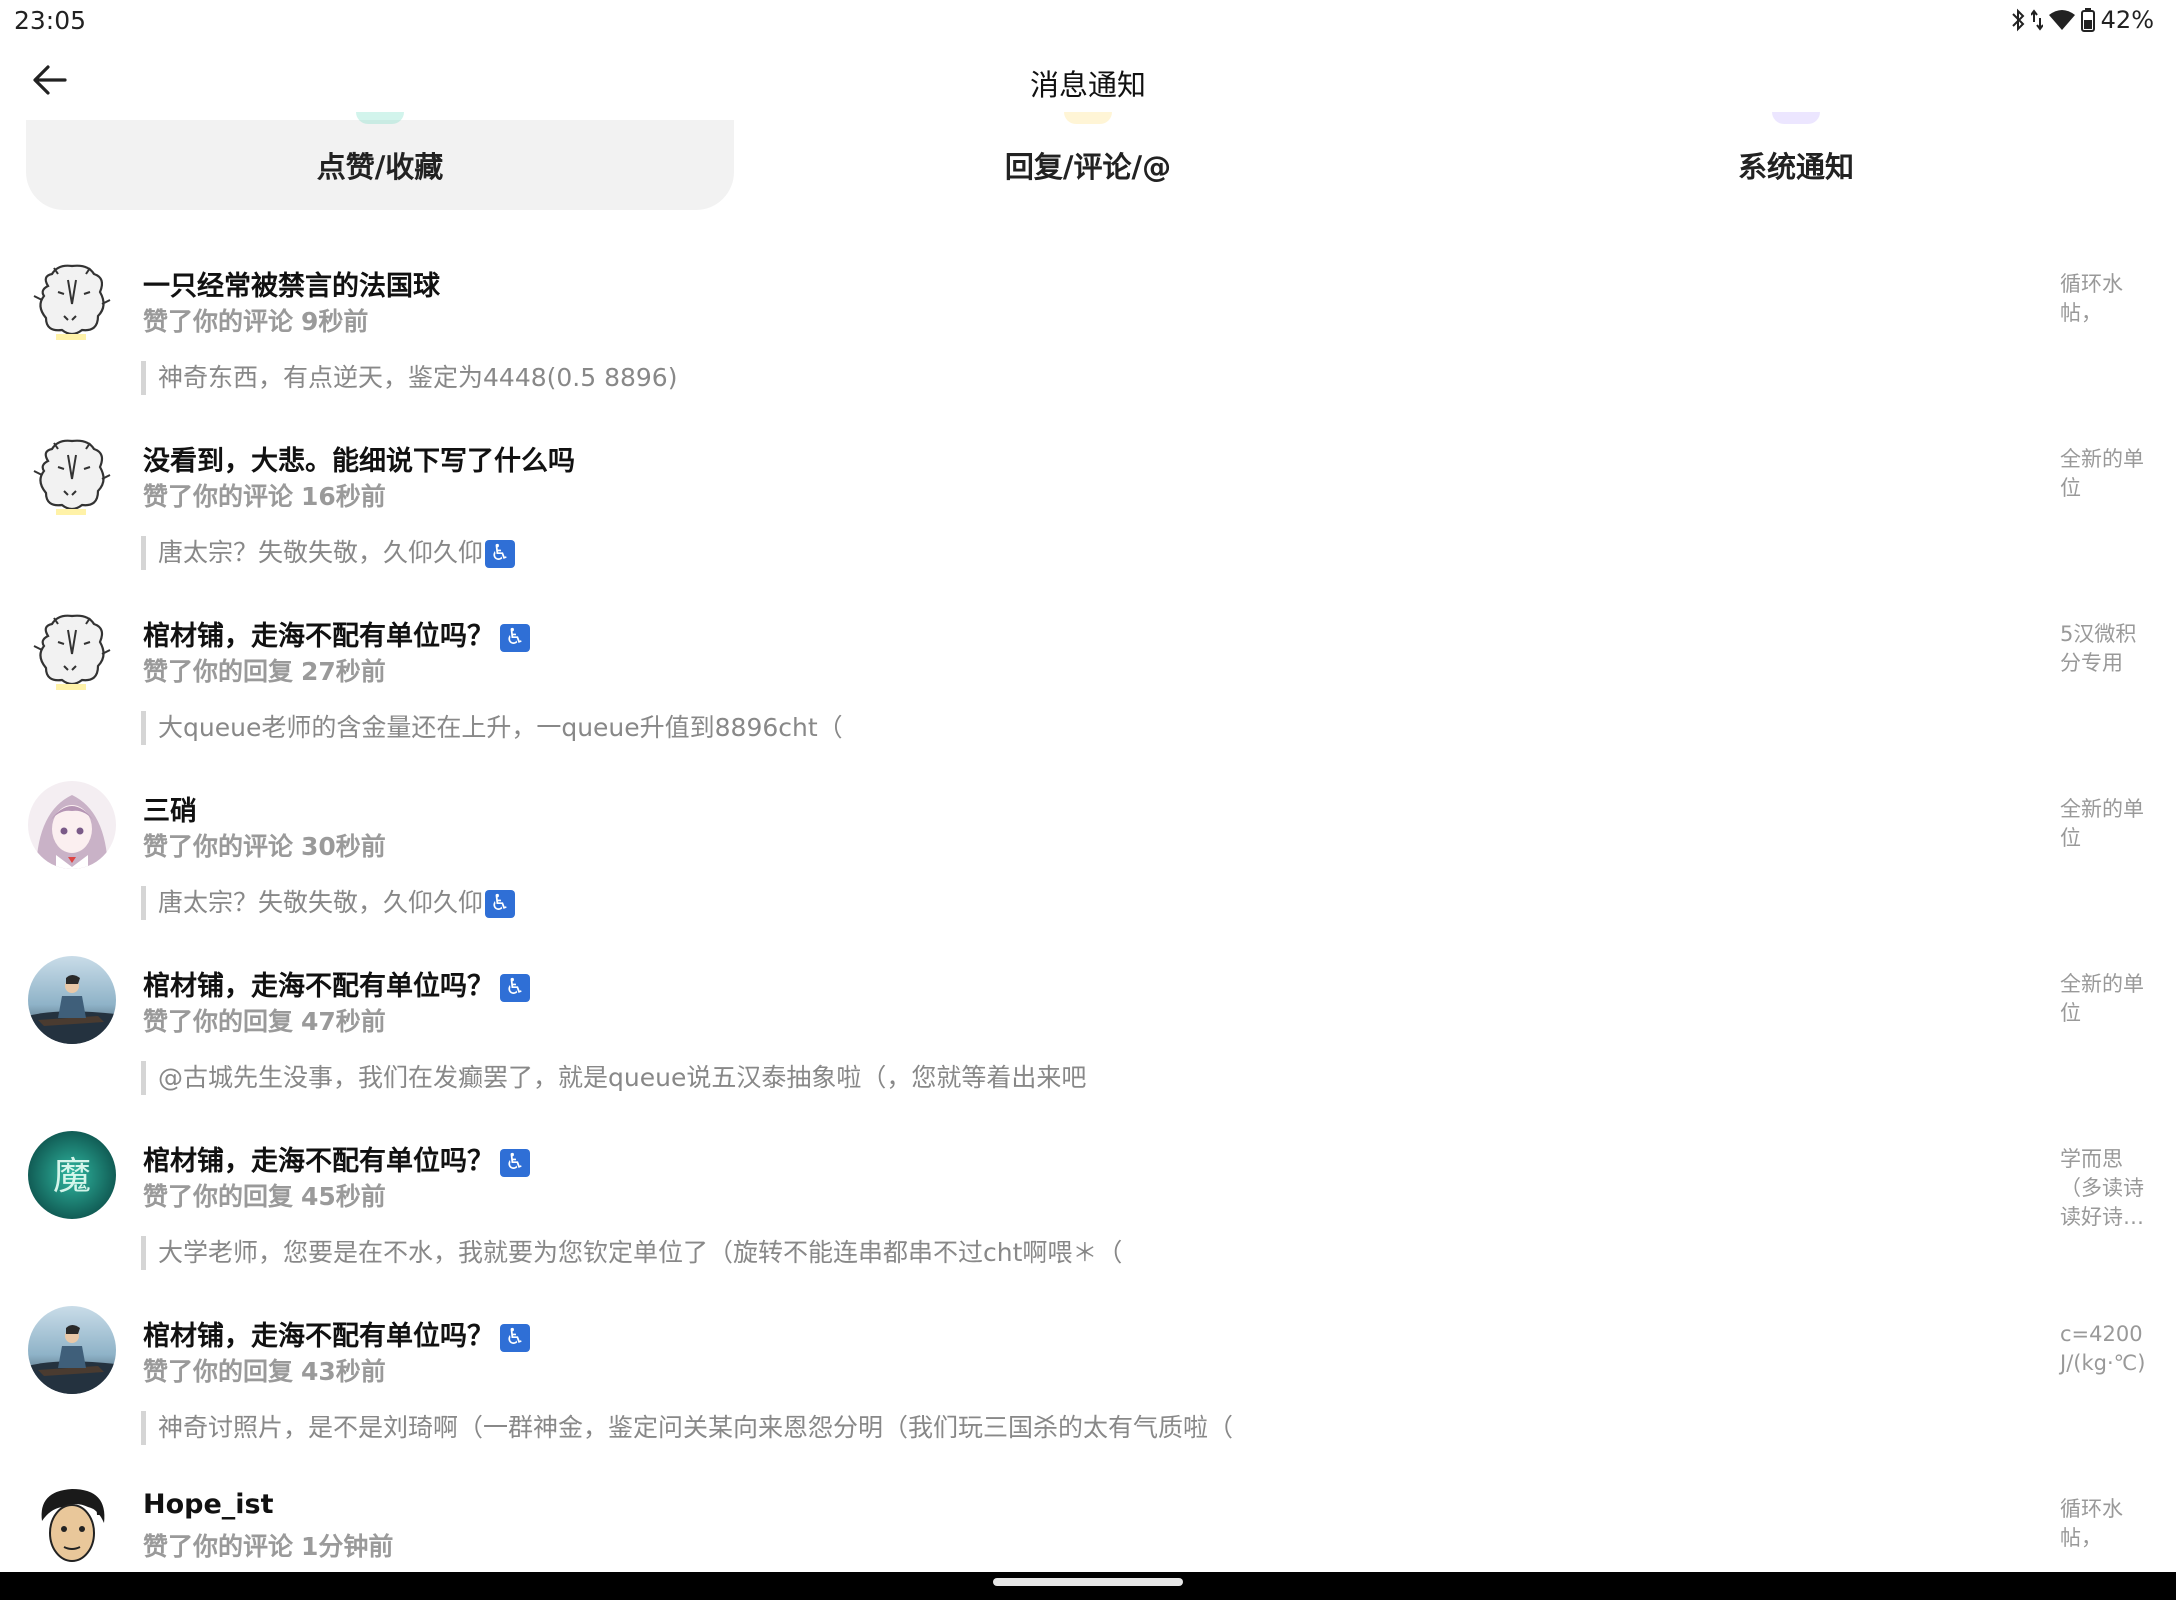 This screenshot has width=2176, height=1600. What do you see at coordinates (409, 378) in the screenshot?
I see `item-quote: 神奇东西，有点逆天，鉴定为4448(0.5 8896)` at bounding box center [409, 378].